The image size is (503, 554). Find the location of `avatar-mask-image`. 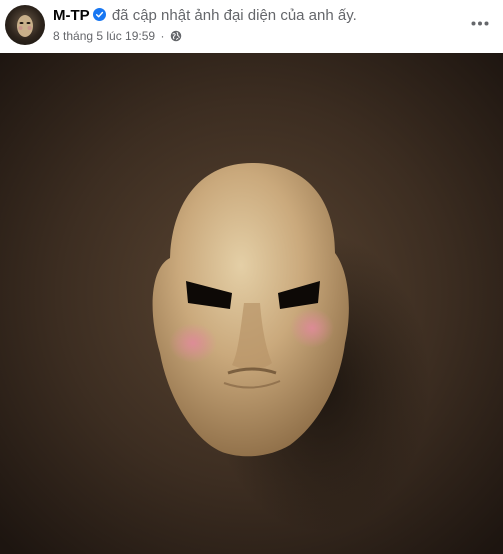

avatar-mask-image is located at coordinates (25, 26).